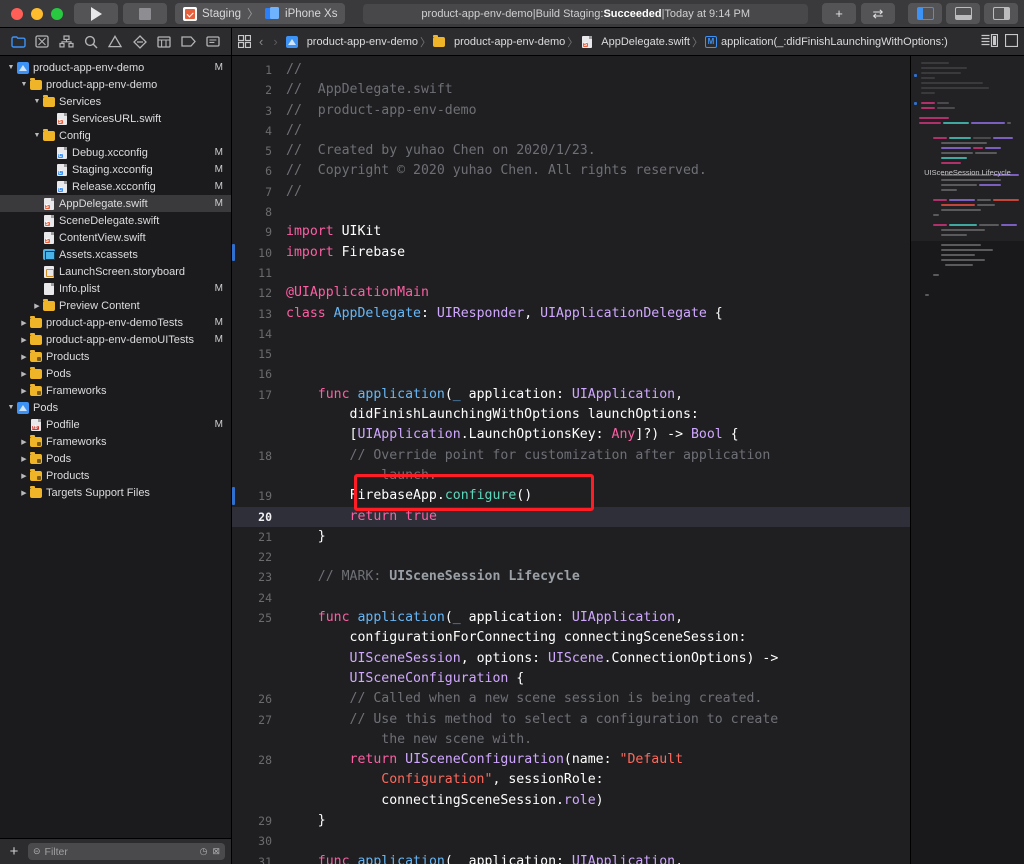  What do you see at coordinates (42, 42) in the screenshot?
I see `source-control-navigator-tab` at bounding box center [42, 42].